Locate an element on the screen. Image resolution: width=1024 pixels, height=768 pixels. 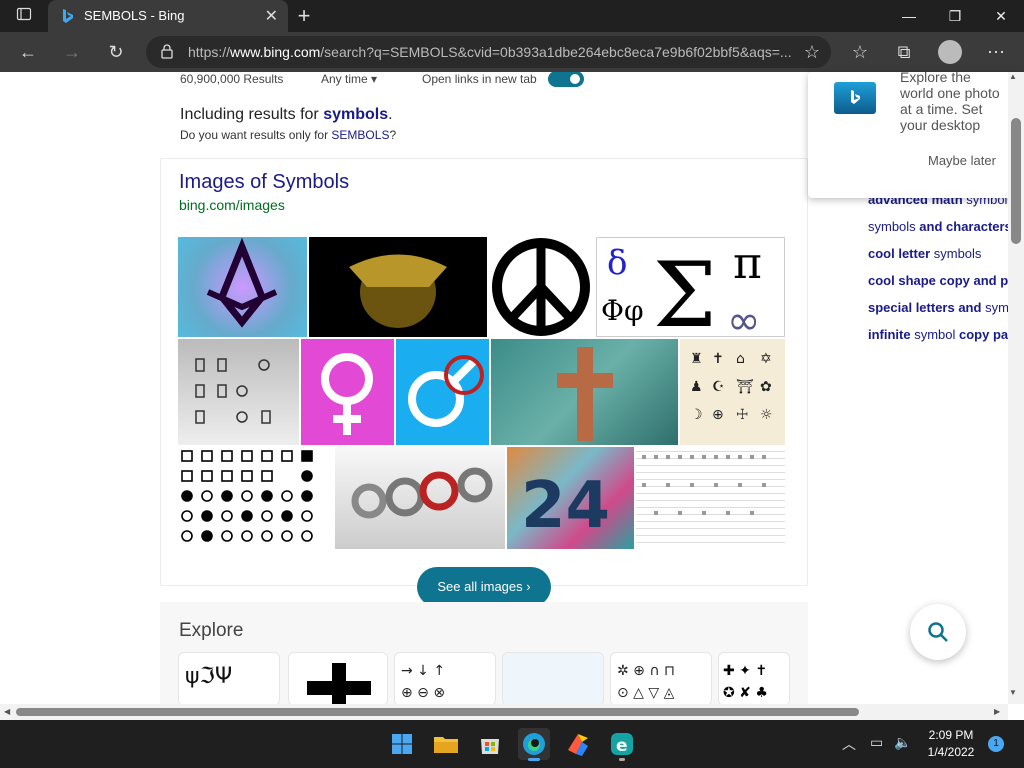
lock-icon is located at coordinates (167, 51).